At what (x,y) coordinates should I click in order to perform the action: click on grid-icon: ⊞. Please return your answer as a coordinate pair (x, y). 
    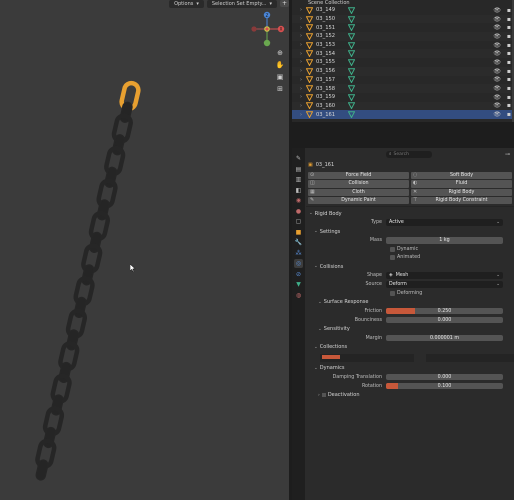
    Looking at the image, I should click on (280, 88).